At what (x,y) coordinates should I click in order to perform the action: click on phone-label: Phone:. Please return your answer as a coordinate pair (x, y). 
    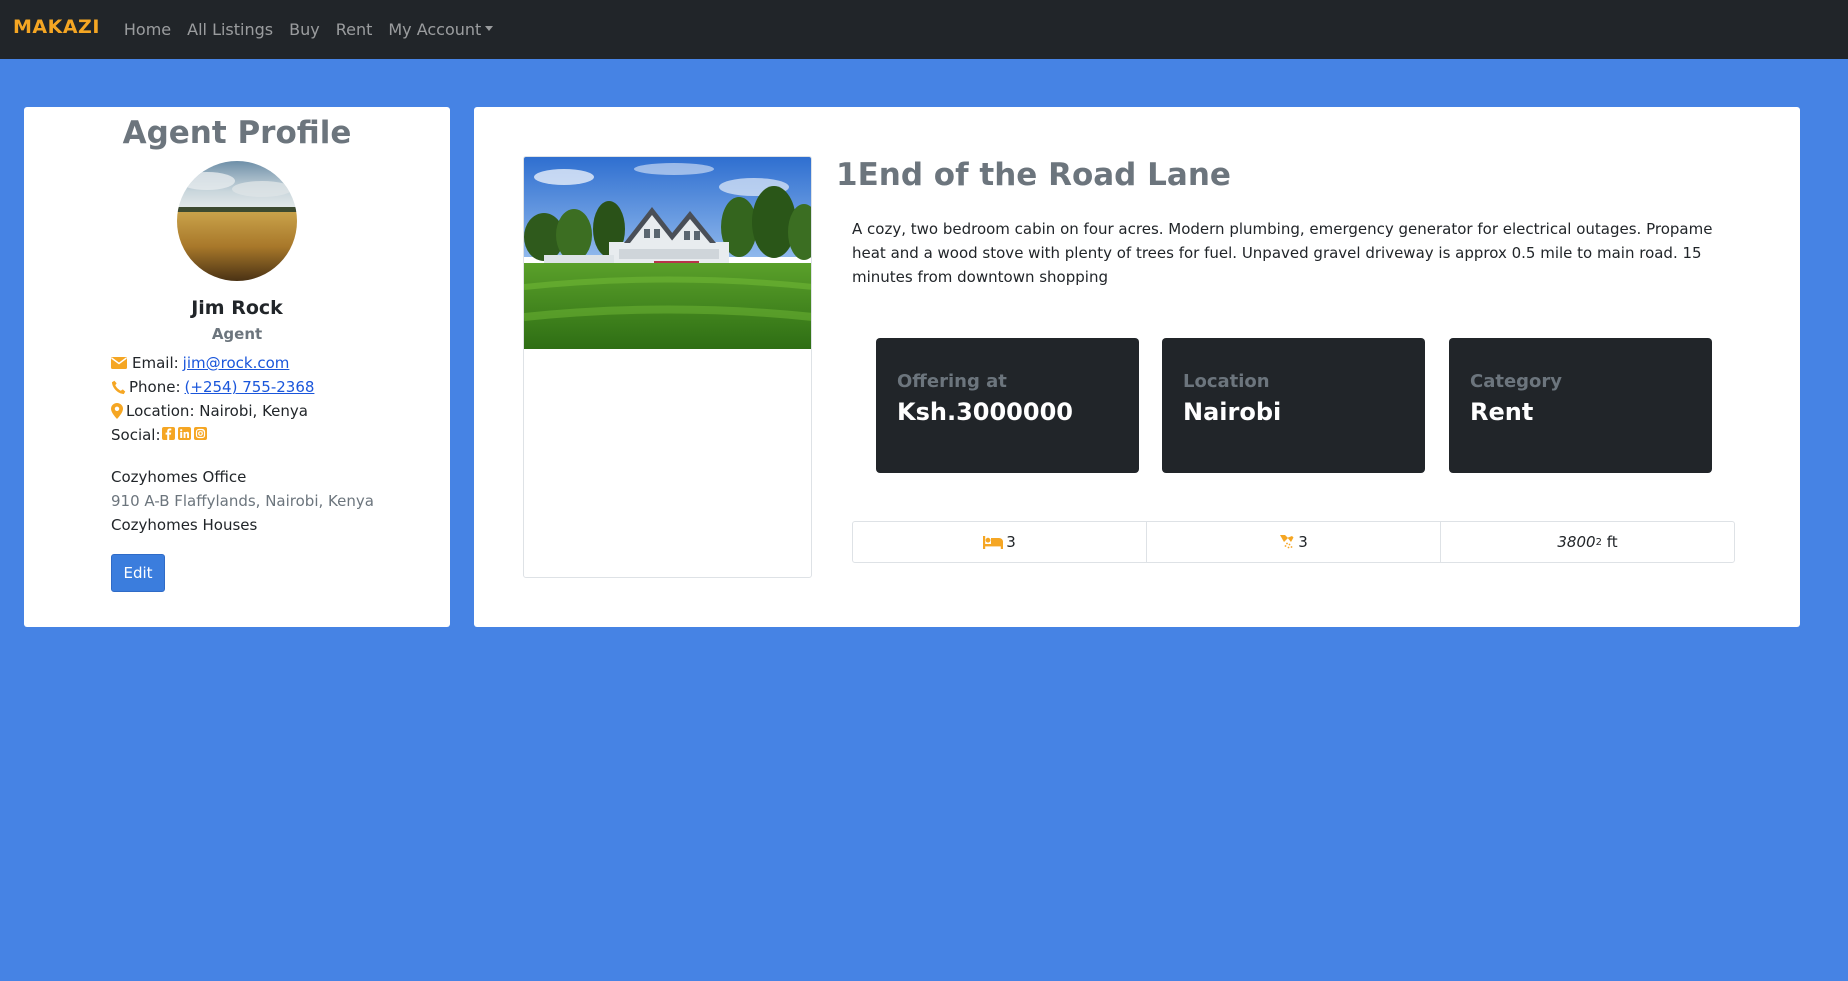
    Looking at the image, I should click on (155, 387).